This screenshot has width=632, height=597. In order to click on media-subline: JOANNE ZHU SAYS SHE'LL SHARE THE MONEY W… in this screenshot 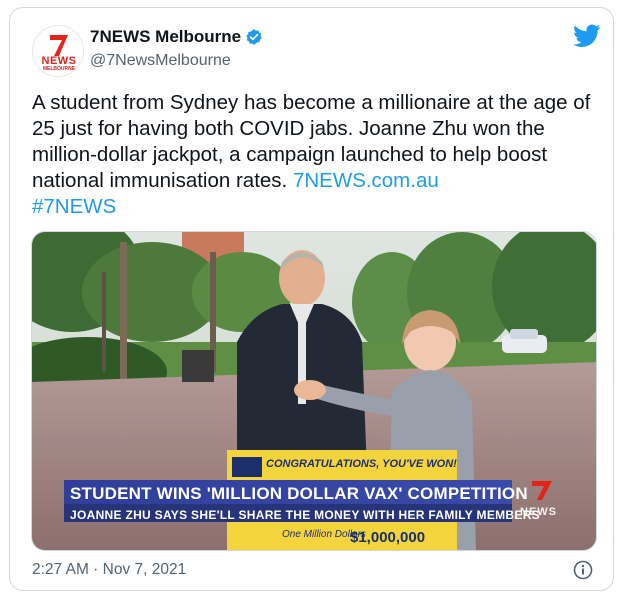, I will do `click(305, 515)`.